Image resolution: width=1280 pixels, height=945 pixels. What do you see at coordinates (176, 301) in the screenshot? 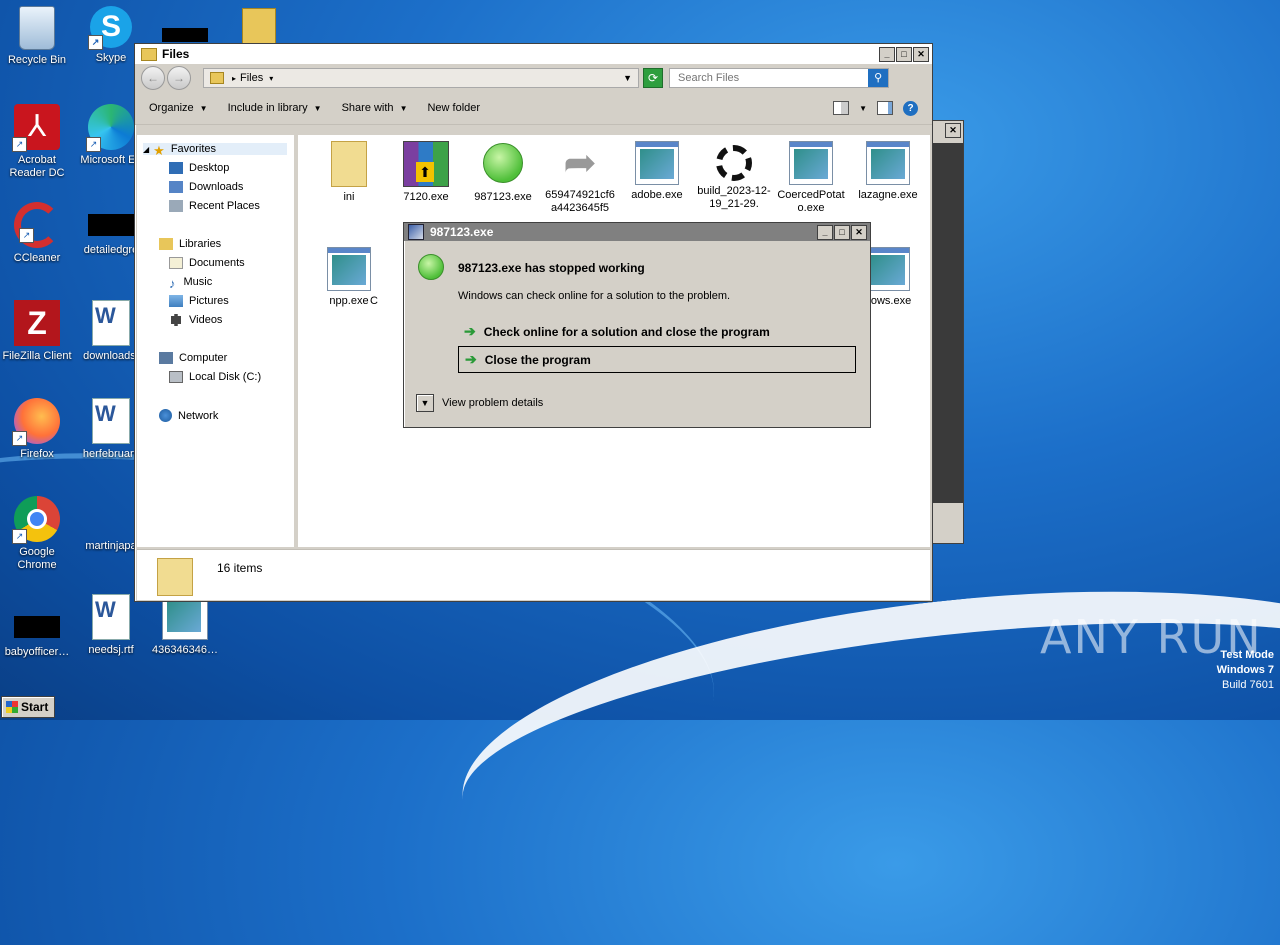
I see `pictures-icon` at bounding box center [176, 301].